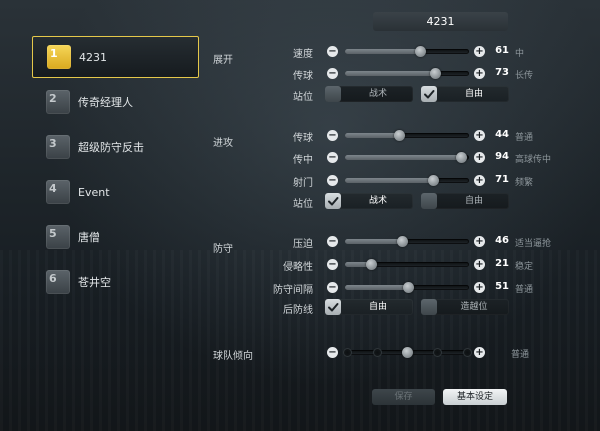 The width and height of the screenshot is (600, 431). Describe the element at coordinates (520, 54) in the screenshot. I see `slider-description: 中` at that location.